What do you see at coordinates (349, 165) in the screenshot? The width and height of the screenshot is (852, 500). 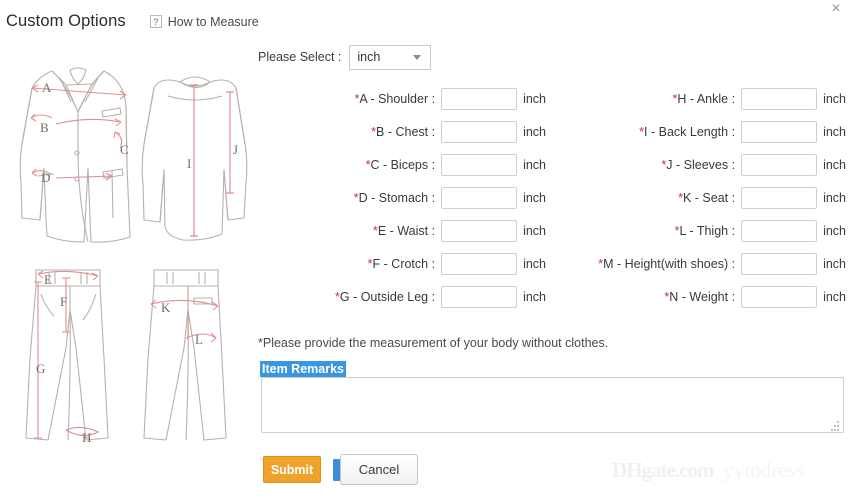 I see `measurement-label: *C - Biceps :` at bounding box center [349, 165].